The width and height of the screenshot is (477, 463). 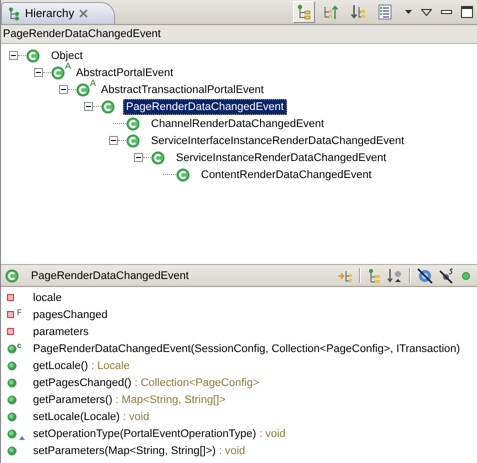 I want to click on minimize-icon, so click(x=446, y=12).